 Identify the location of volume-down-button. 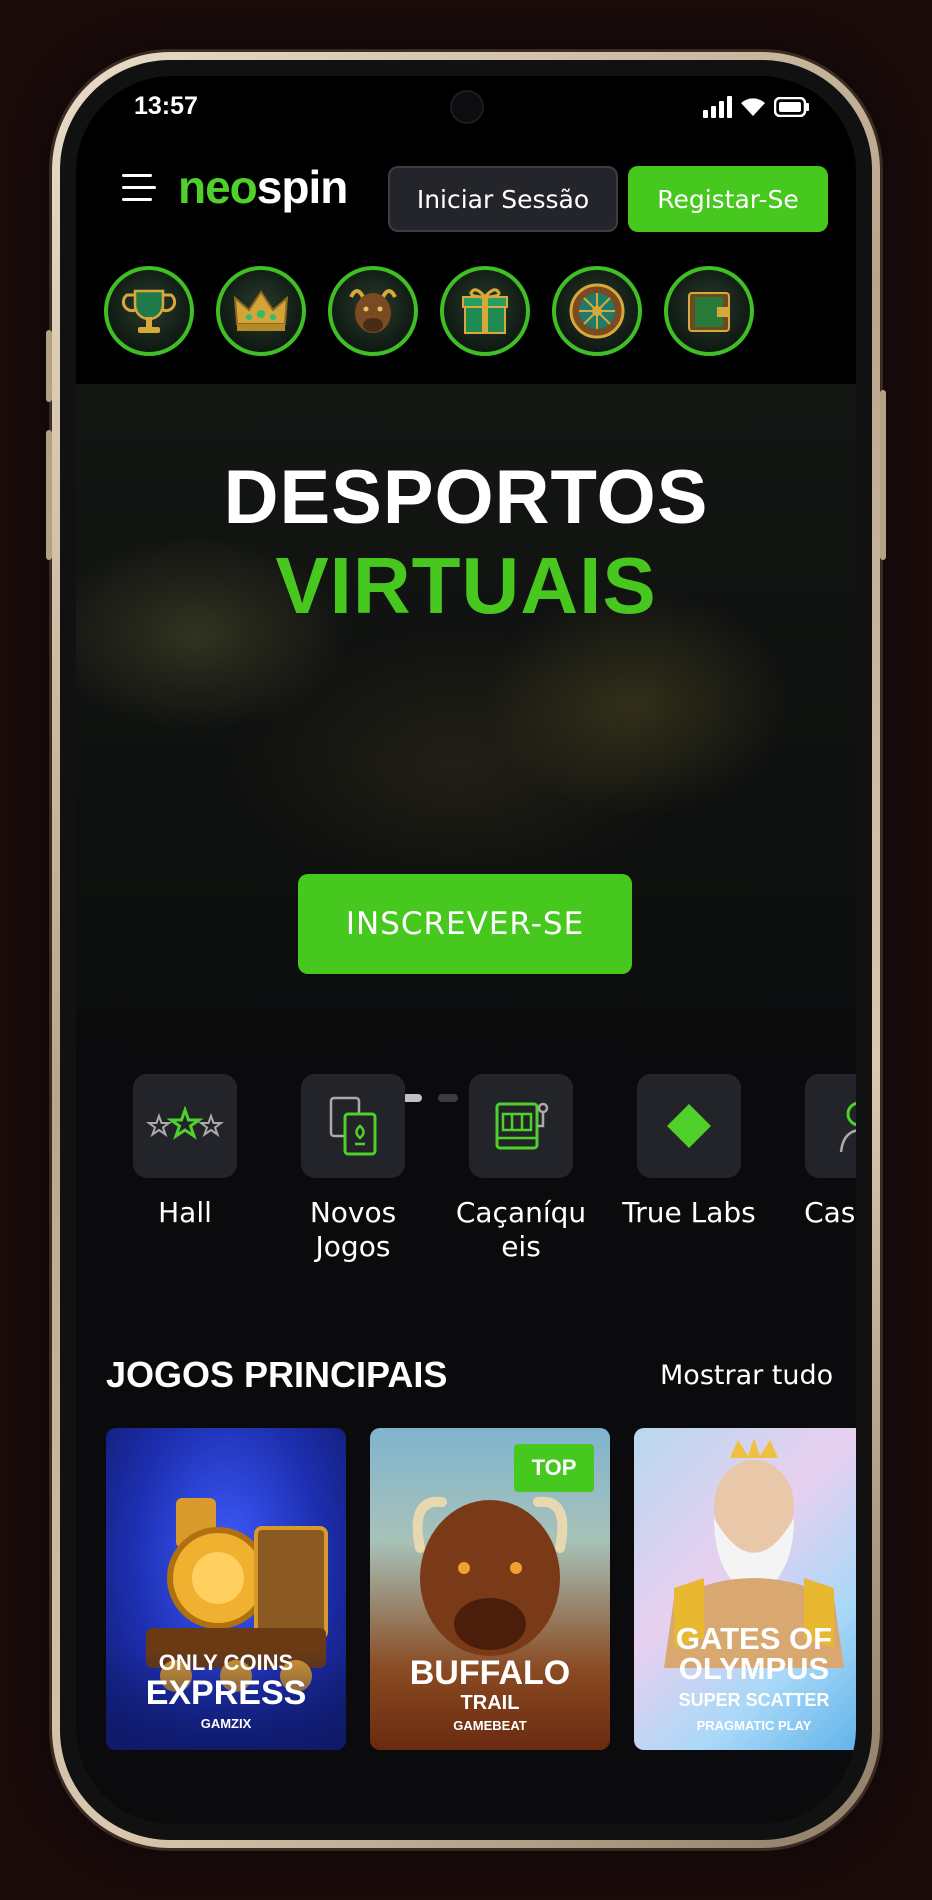
(49, 495).